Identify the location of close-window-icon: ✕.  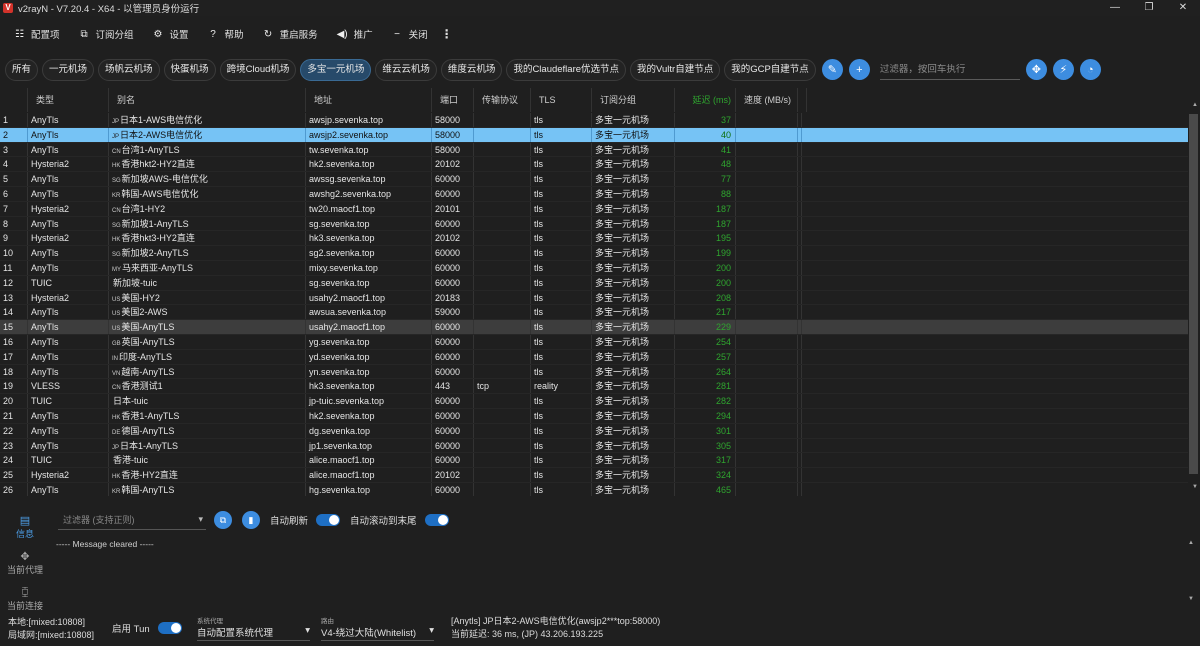
(1183, 8).